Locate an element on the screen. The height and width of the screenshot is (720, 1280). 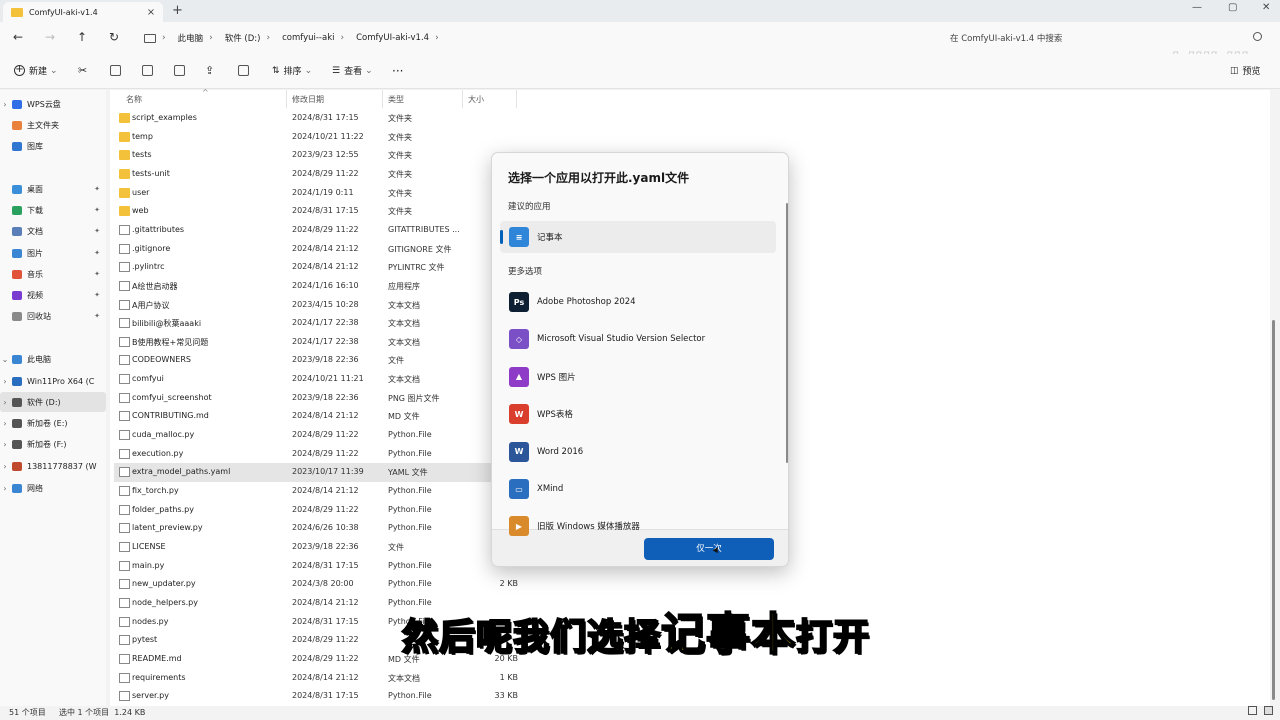
maximize-icon: ▢ is located at coordinates (1232, 7).